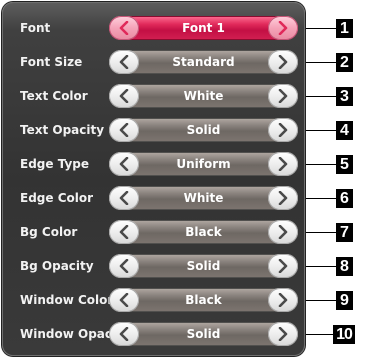 The image size is (377, 359). I want to click on callout-number: 6, so click(344, 198).